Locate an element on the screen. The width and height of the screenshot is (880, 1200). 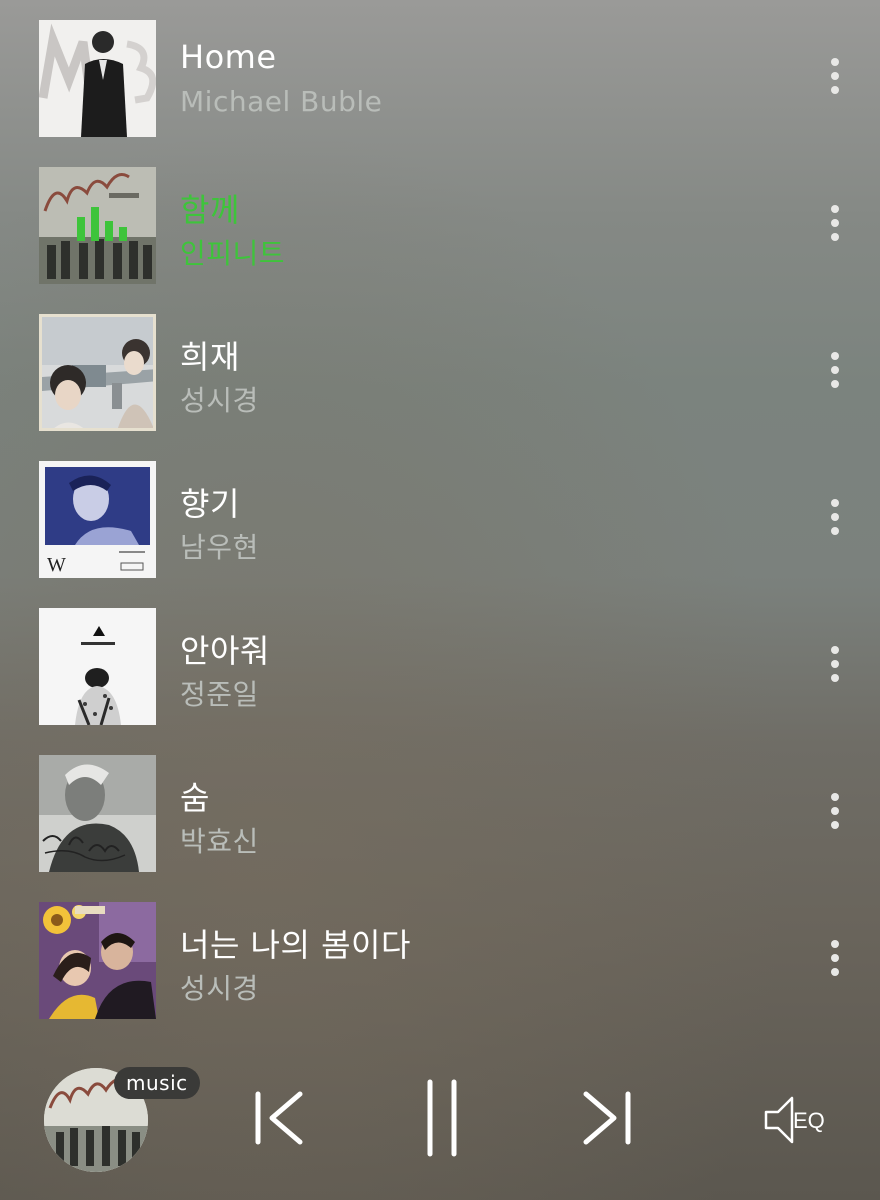
track-item: 희재 성시경 is located at coordinates (440, 367).